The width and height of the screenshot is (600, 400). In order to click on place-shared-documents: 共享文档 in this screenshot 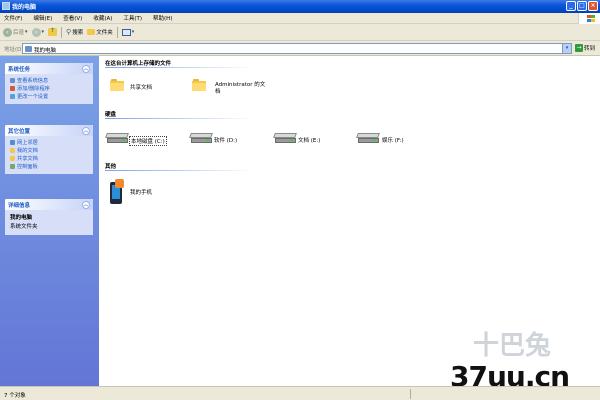, I will do `click(49, 158)`.